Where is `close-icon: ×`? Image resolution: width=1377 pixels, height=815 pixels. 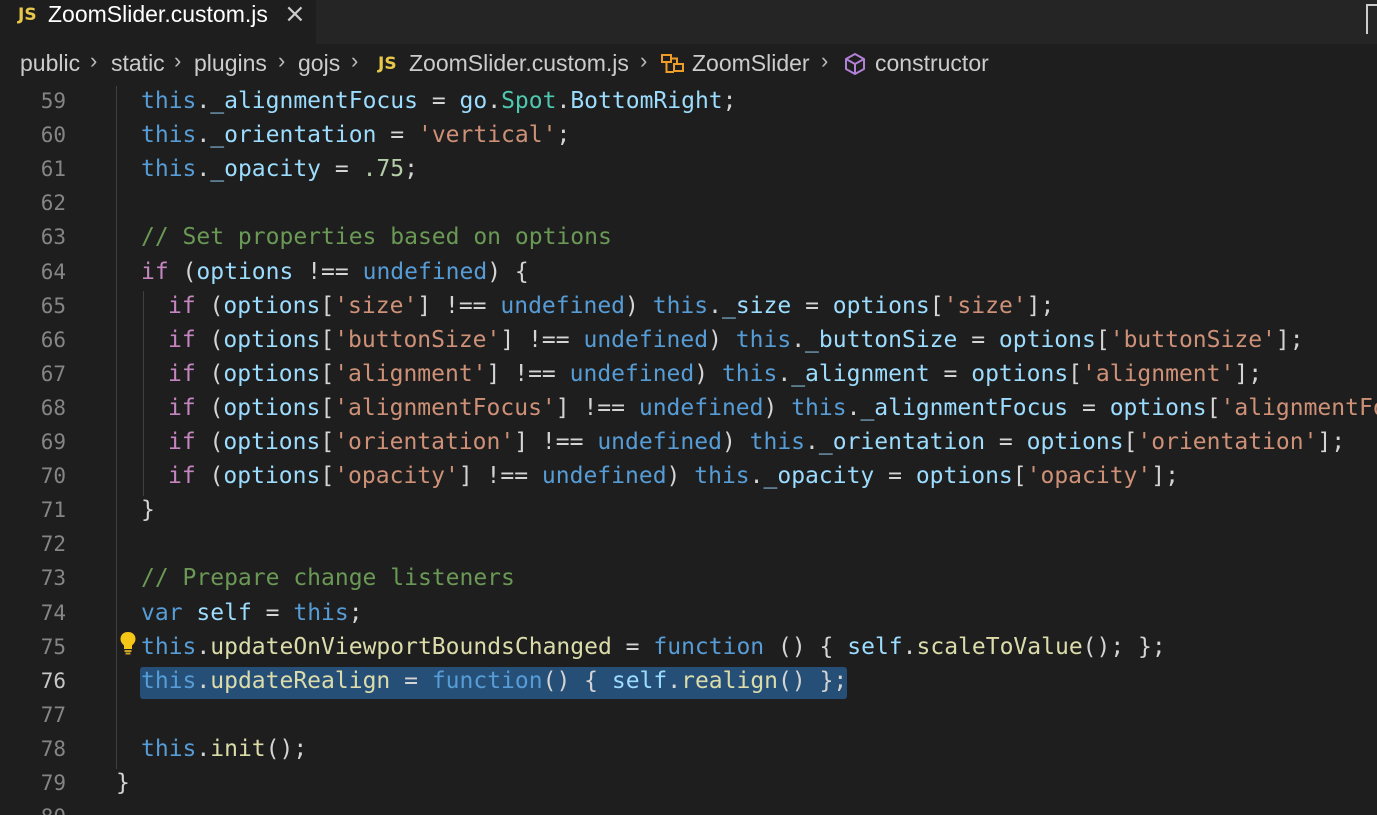
close-icon: × is located at coordinates (295, 14).